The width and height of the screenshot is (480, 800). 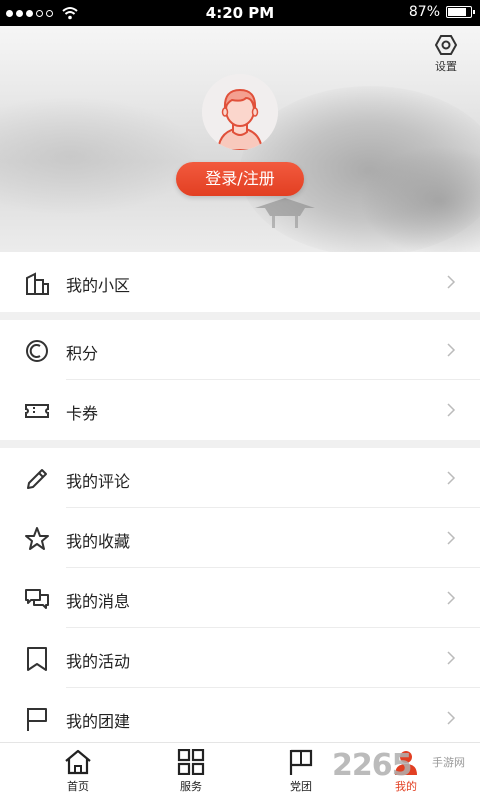 What do you see at coordinates (37, 411) in the screenshot?
I see `ticket-icon` at bounding box center [37, 411].